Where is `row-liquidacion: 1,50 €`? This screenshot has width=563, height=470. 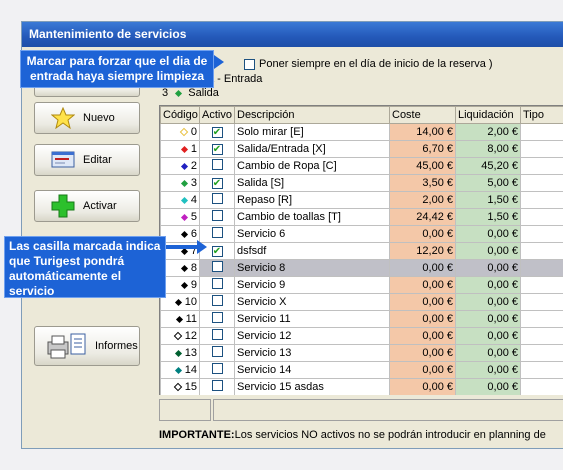
row-liquidacion: 1,50 € is located at coordinates (488, 200).